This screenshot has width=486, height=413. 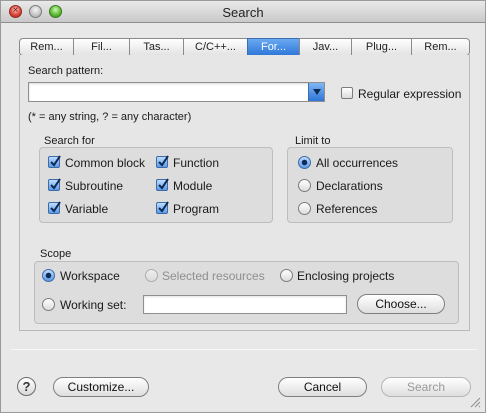 I want to click on title-bar: × Search, so click(x=243, y=12).